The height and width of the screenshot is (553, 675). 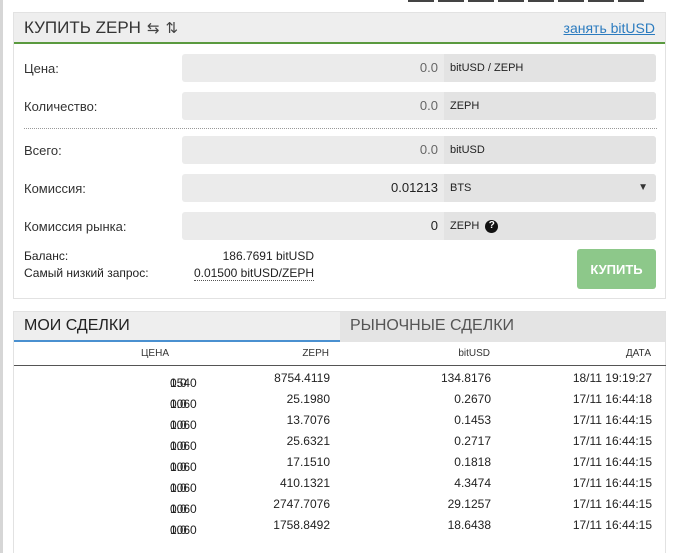 I want to click on quantity-row: Количество: 0.0 ZEPH, so click(x=340, y=106).